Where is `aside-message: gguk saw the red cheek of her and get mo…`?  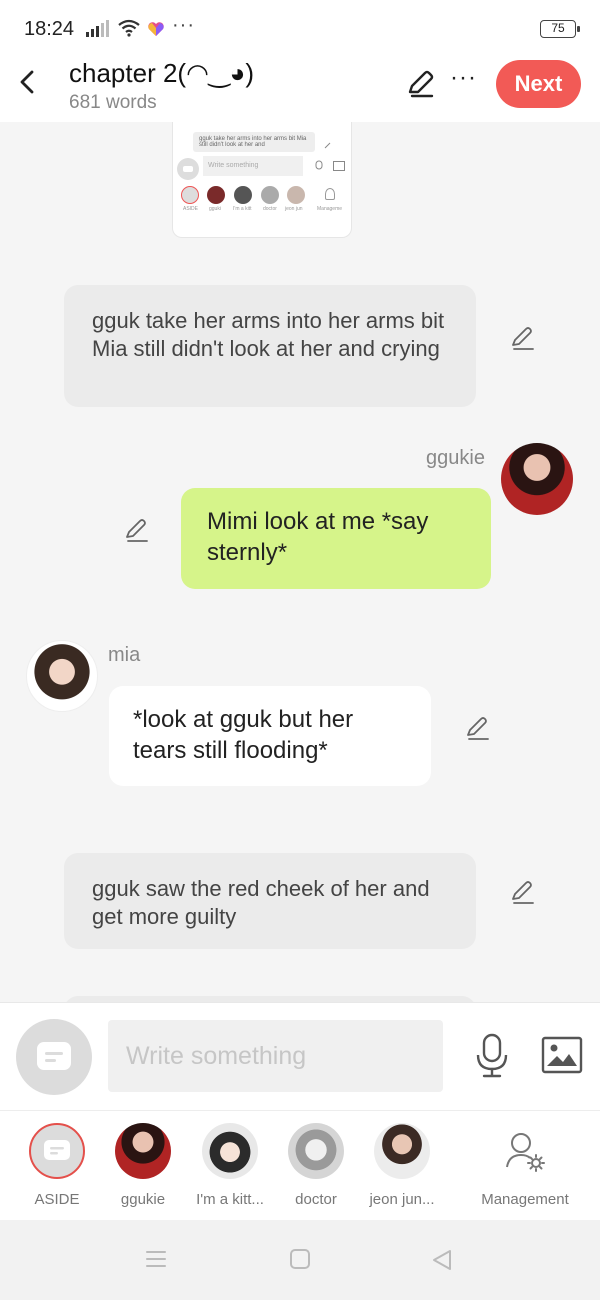
aside-message: gguk saw the red cheek of her and get mo… is located at coordinates (270, 901).